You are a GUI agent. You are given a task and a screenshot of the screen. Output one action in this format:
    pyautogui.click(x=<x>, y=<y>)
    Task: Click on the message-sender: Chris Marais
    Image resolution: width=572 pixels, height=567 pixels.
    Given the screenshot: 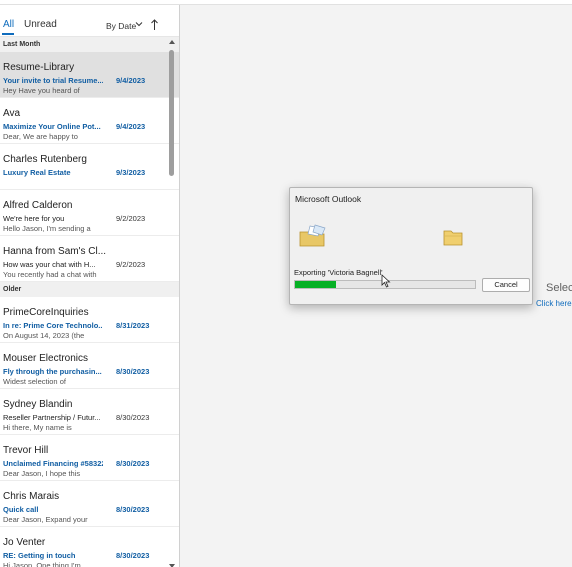 What is the action you would take?
    pyautogui.click(x=31, y=496)
    